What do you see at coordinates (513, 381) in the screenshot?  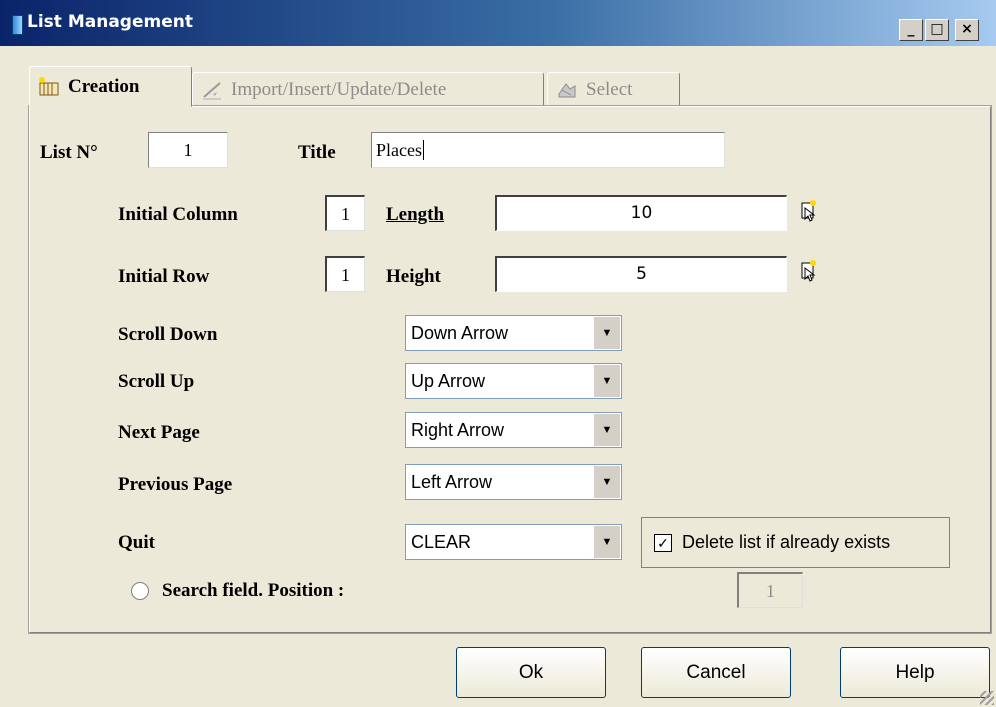 I see `scroll-up-select: Up Arrow ▼` at bounding box center [513, 381].